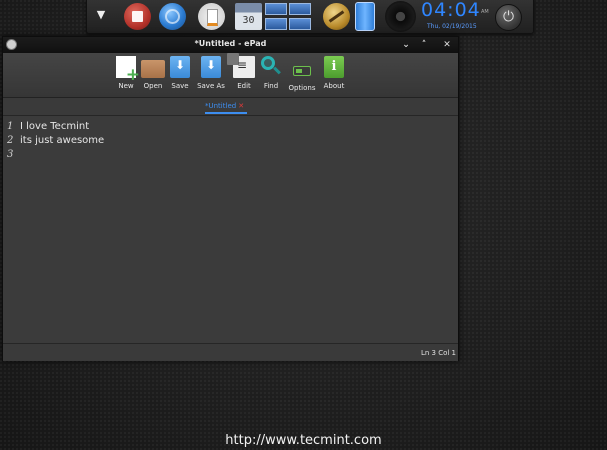 This screenshot has width=607, height=450. Describe the element at coordinates (172, 16) in the screenshot. I see `browser-globe-icon` at that location.